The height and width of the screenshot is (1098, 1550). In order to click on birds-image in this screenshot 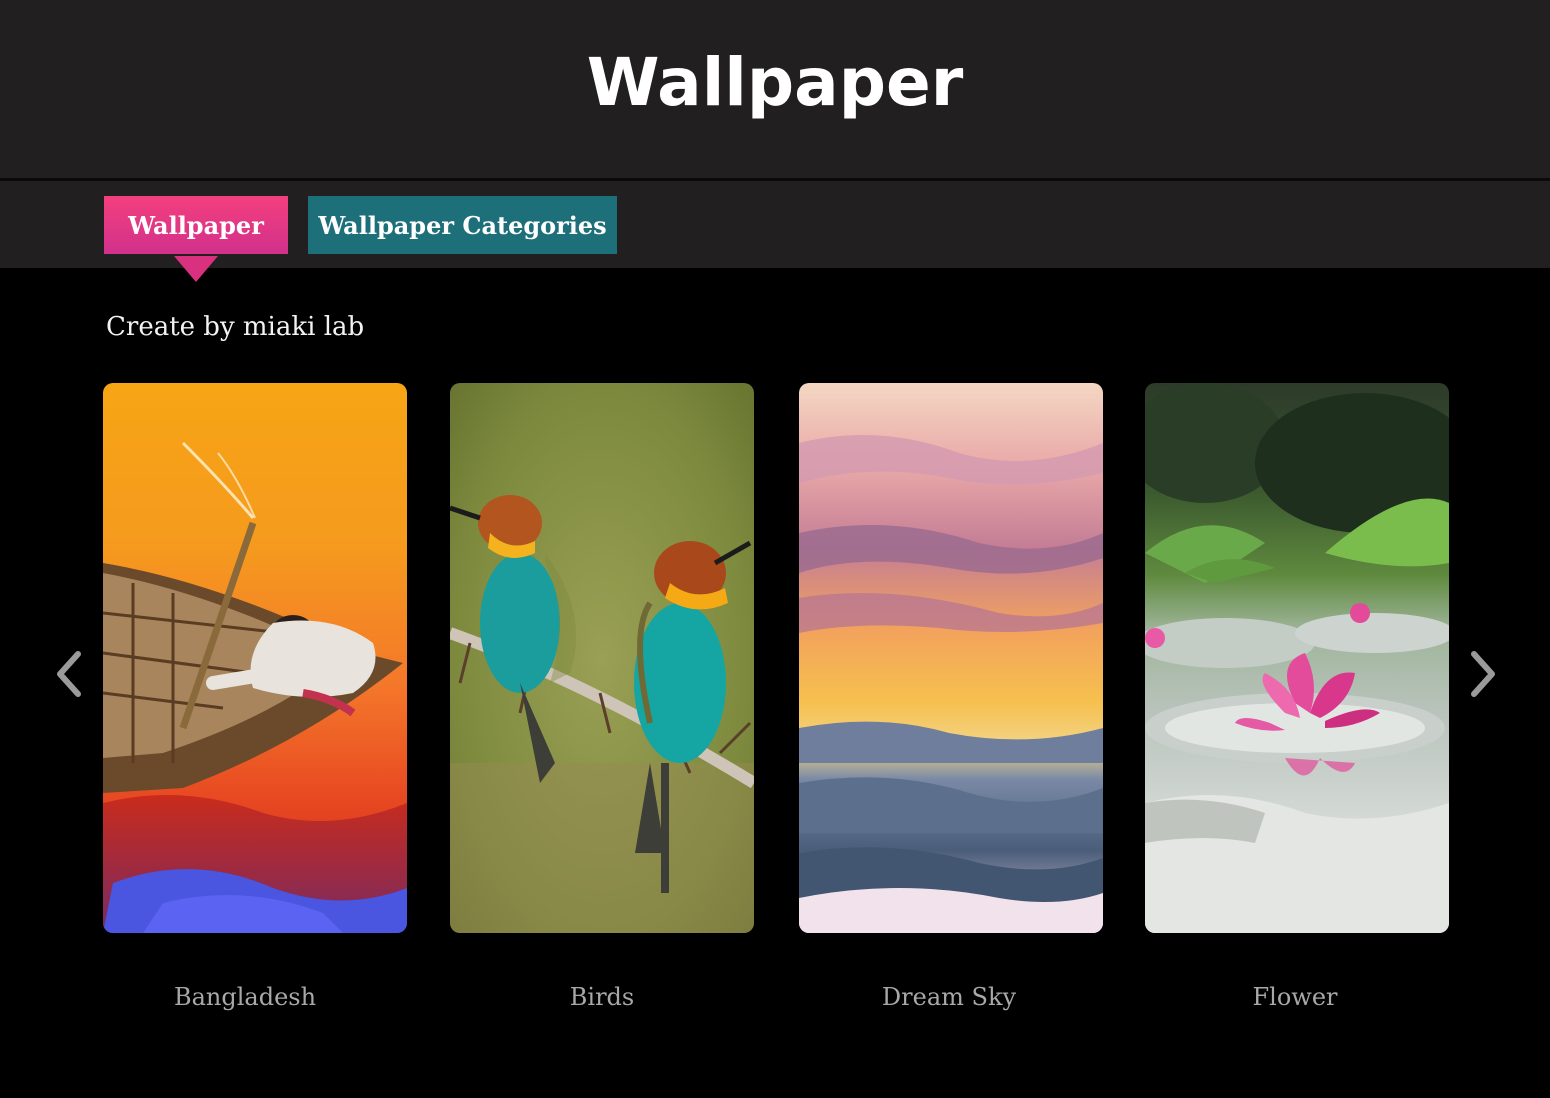, I will do `click(602, 658)`.